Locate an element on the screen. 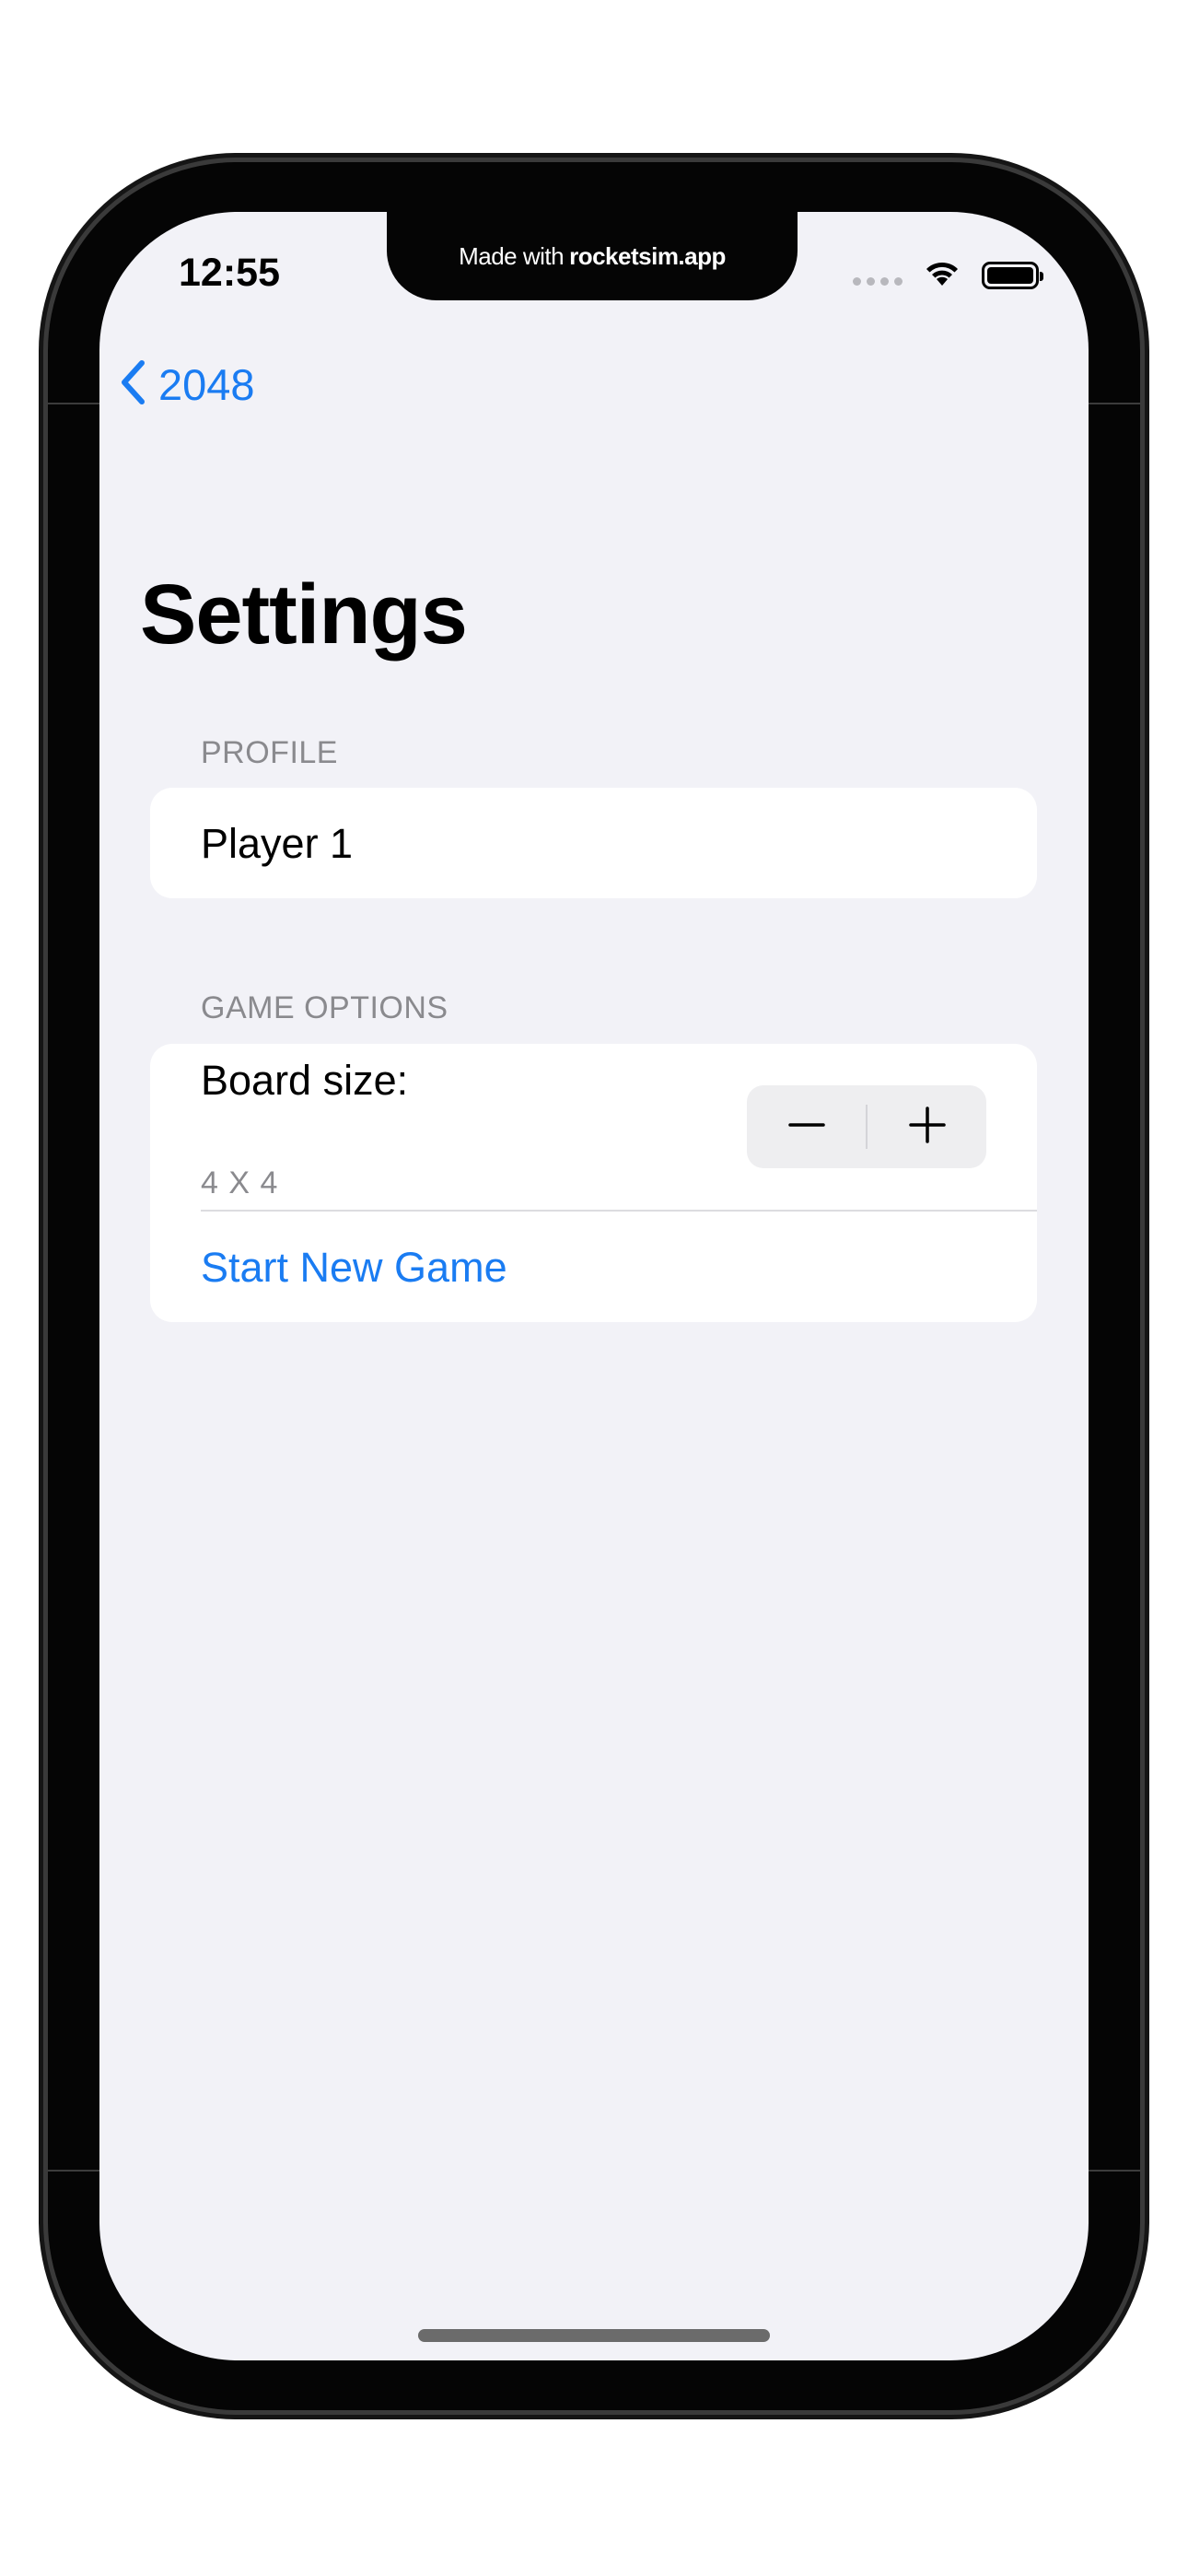  status-time: 12:55 is located at coordinates (230, 273).